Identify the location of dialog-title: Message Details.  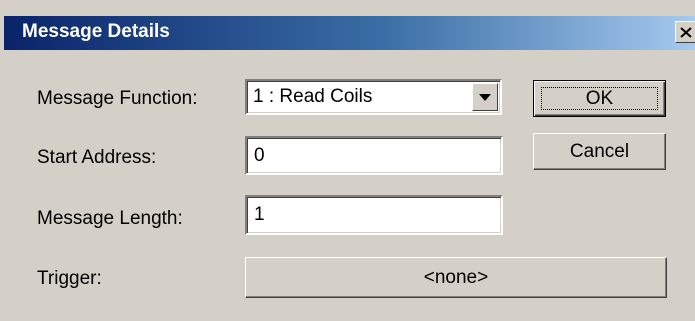
(96, 31).